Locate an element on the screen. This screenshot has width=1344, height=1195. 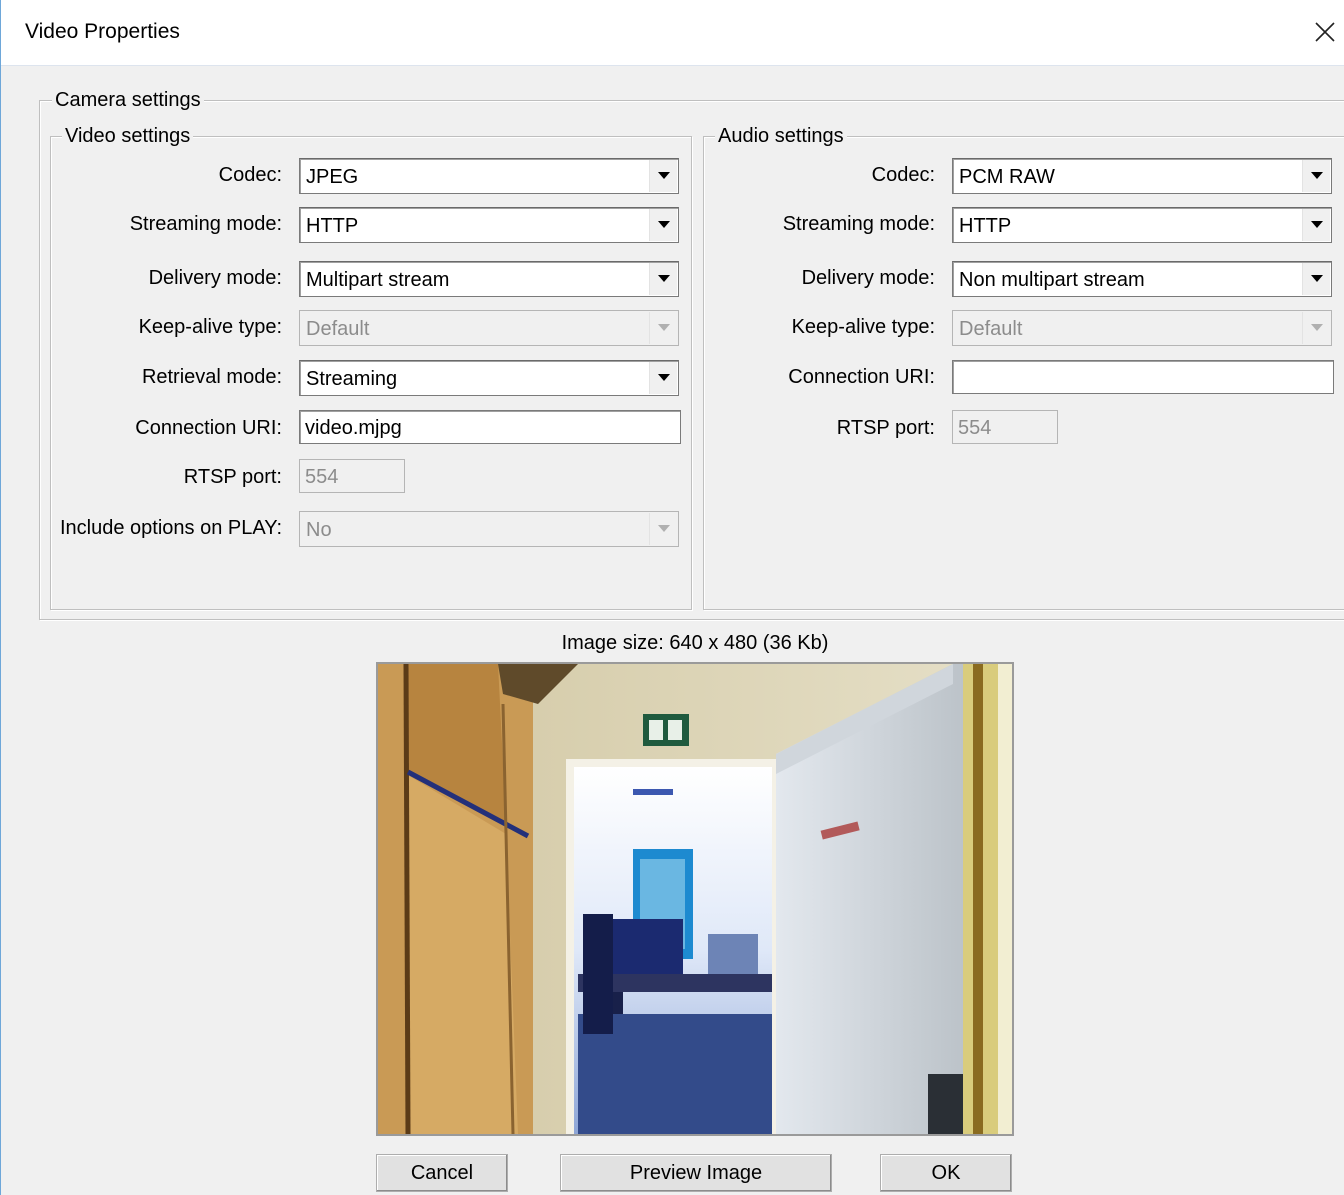
video-delivery-mode-dropdown-button is located at coordinates (663, 279).